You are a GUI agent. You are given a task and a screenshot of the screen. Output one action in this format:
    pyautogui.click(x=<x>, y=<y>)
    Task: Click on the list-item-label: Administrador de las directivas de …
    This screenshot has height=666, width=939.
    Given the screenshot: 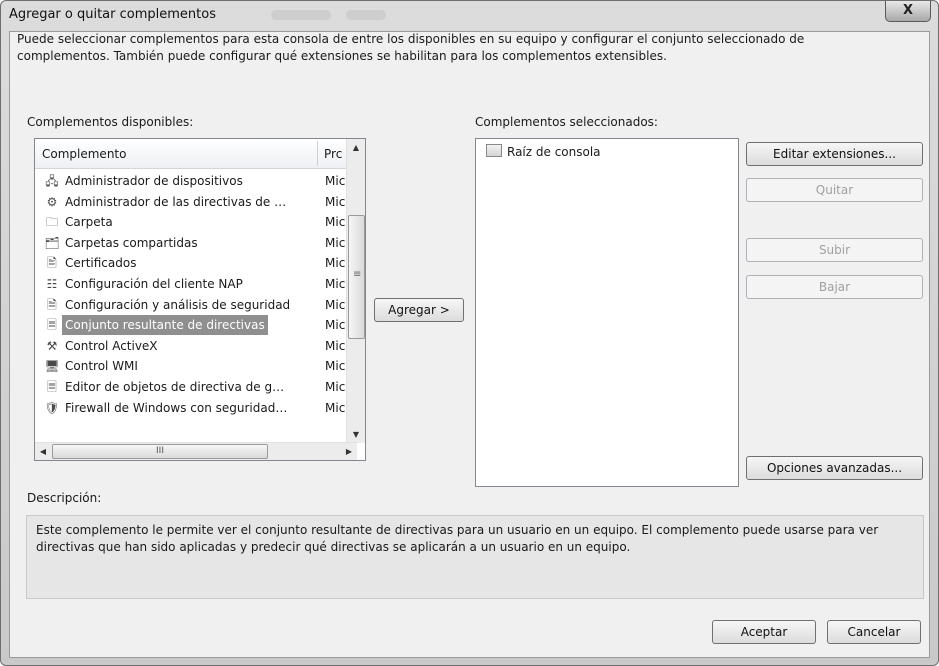 What is the action you would take?
    pyautogui.click(x=176, y=201)
    